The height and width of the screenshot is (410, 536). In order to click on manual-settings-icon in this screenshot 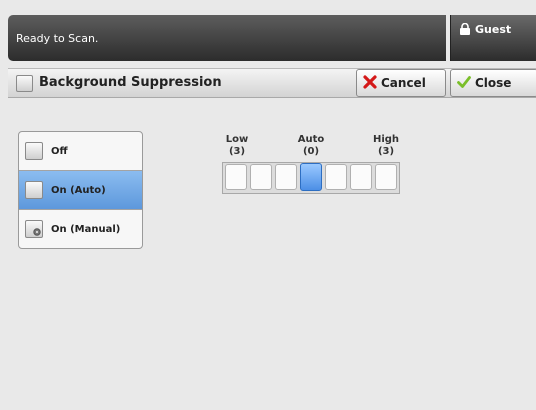, I will do `click(34, 229)`.